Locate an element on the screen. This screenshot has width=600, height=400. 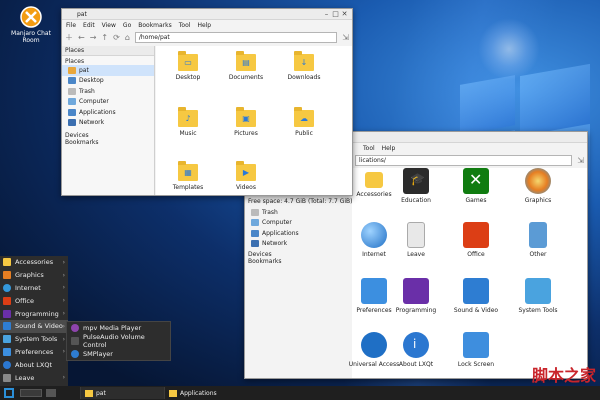
app-office: Office is located at coordinates (476, 240).